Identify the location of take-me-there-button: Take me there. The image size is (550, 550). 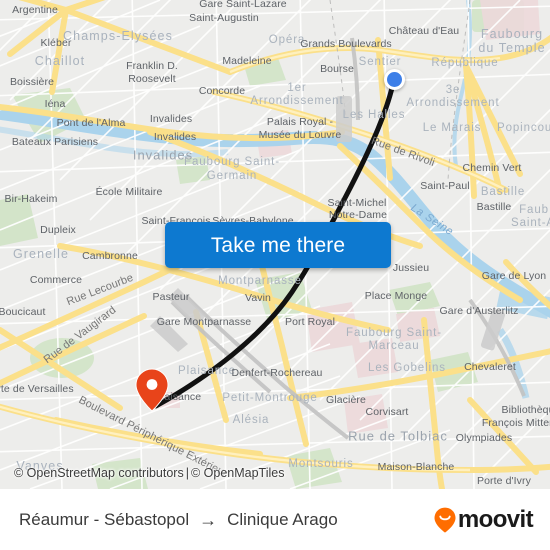
(278, 245).